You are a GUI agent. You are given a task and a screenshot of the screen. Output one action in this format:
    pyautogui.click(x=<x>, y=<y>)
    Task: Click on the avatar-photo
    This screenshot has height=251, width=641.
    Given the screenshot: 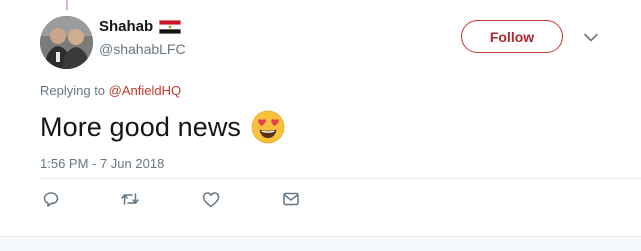 What is the action you would take?
    pyautogui.click(x=66, y=42)
    